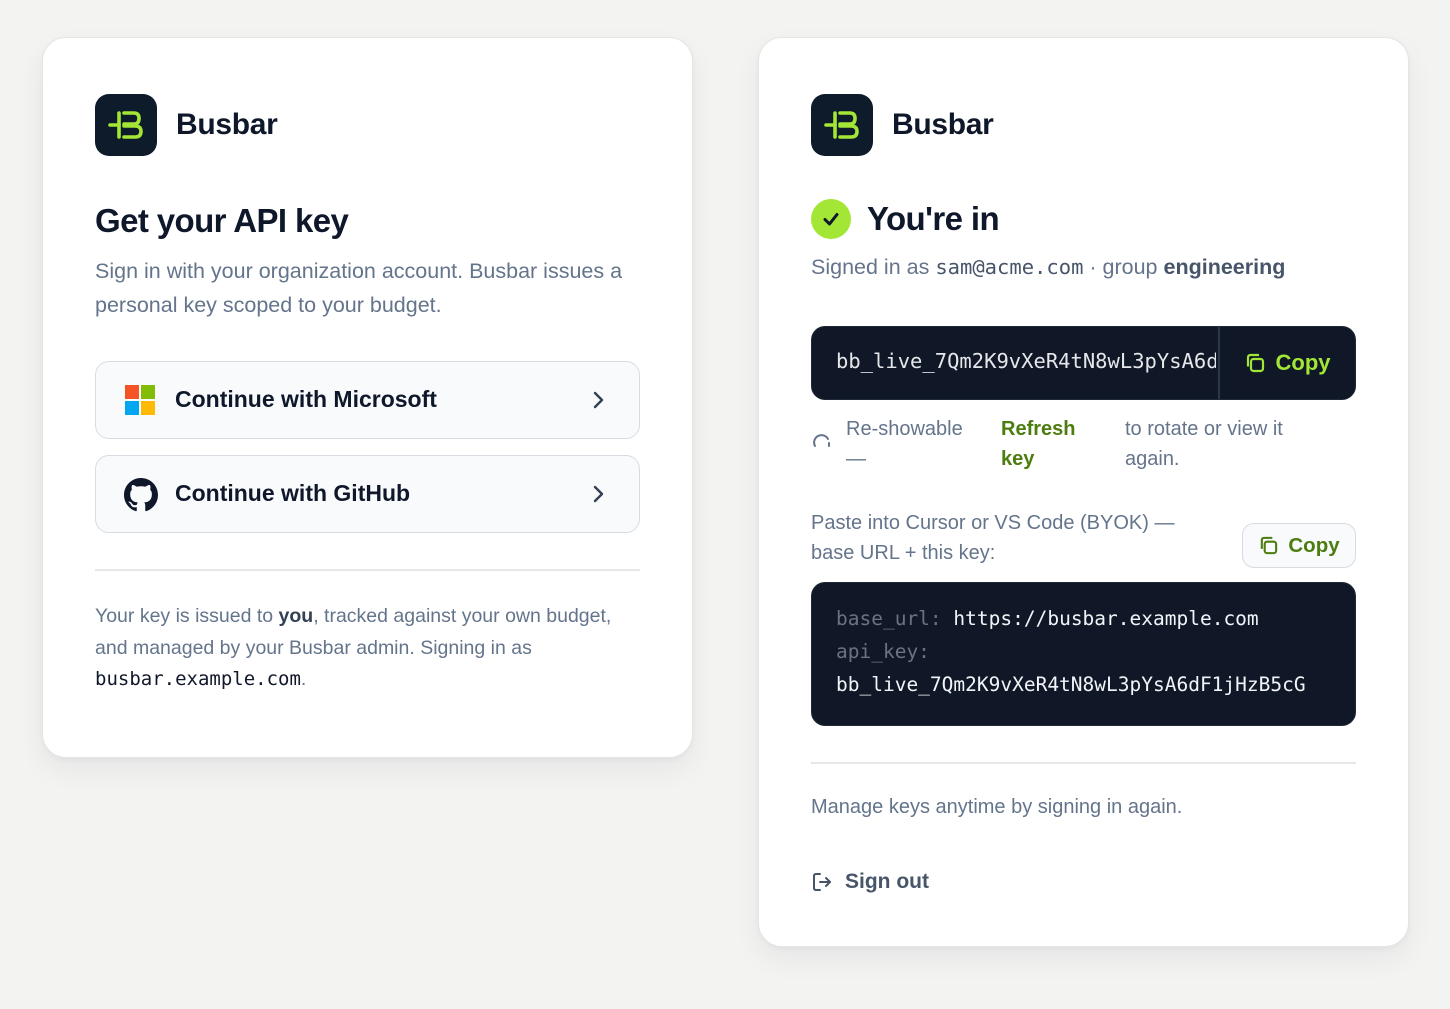  What do you see at coordinates (1046, 444) in the screenshot?
I see `refresh-key-link: Refresh key` at bounding box center [1046, 444].